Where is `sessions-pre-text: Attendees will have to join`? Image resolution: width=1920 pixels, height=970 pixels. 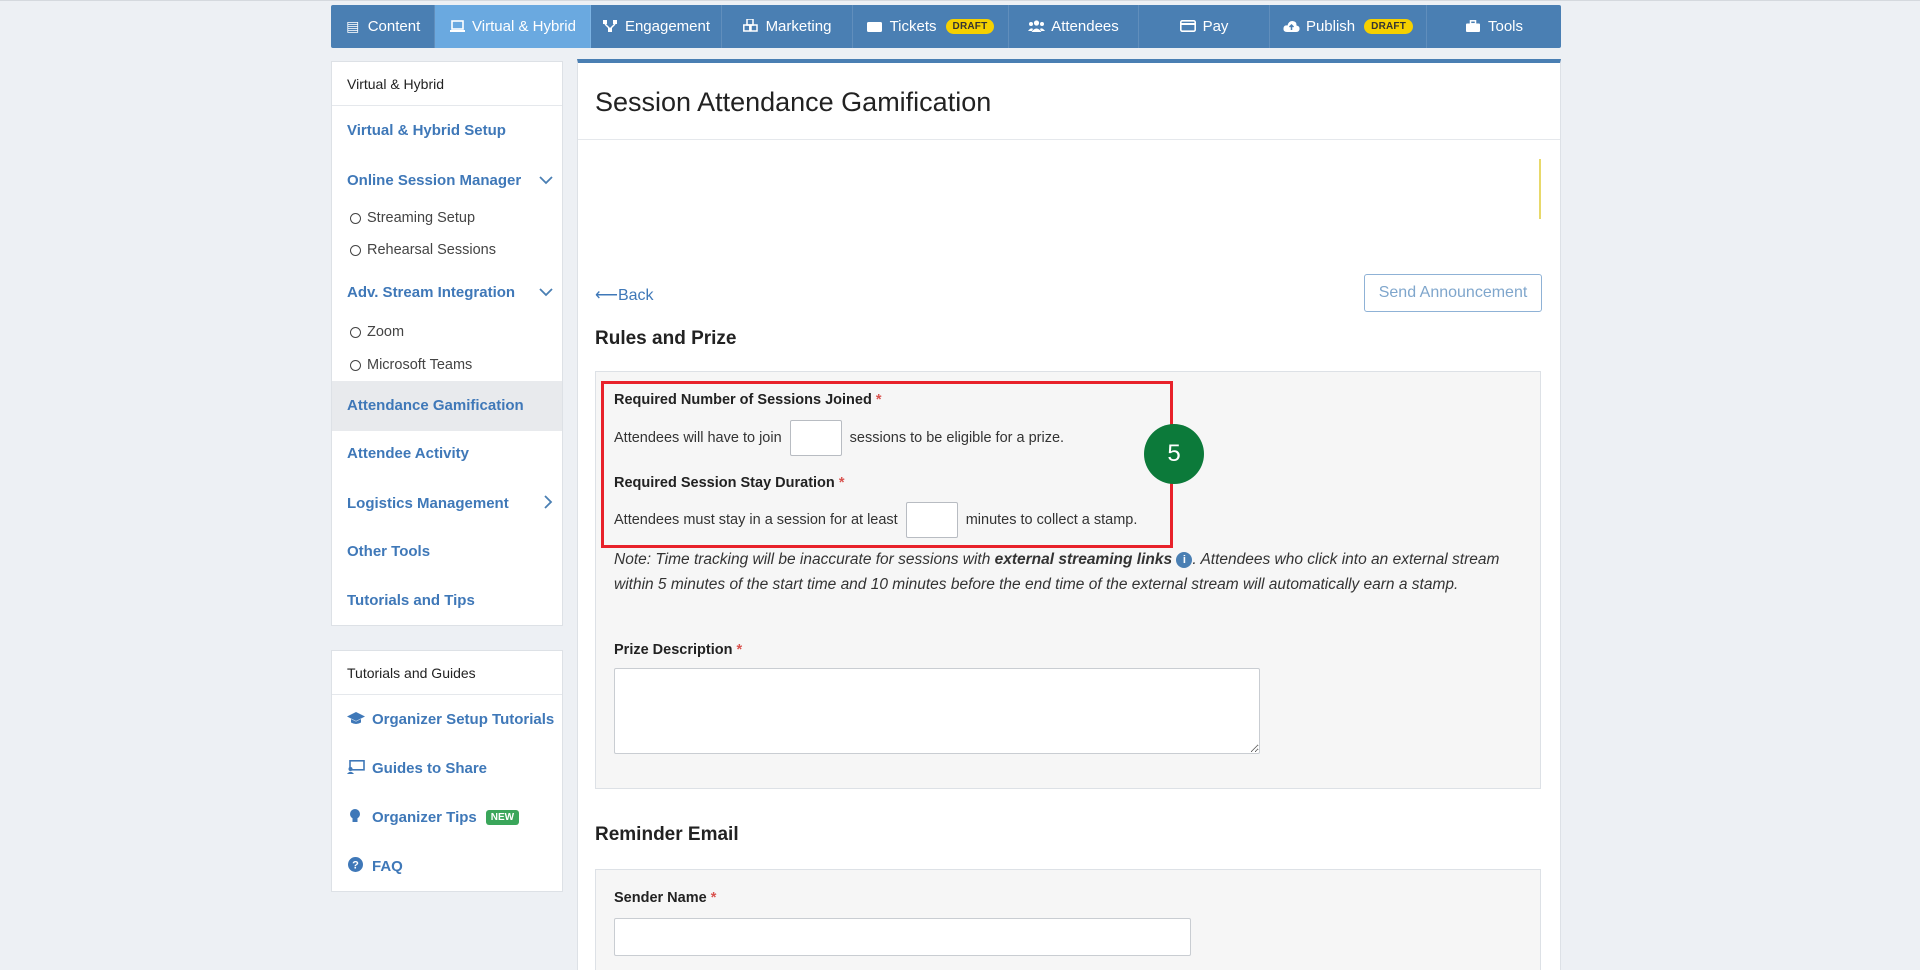
sessions-pre-text: Attendees will have to join is located at coordinates (698, 438).